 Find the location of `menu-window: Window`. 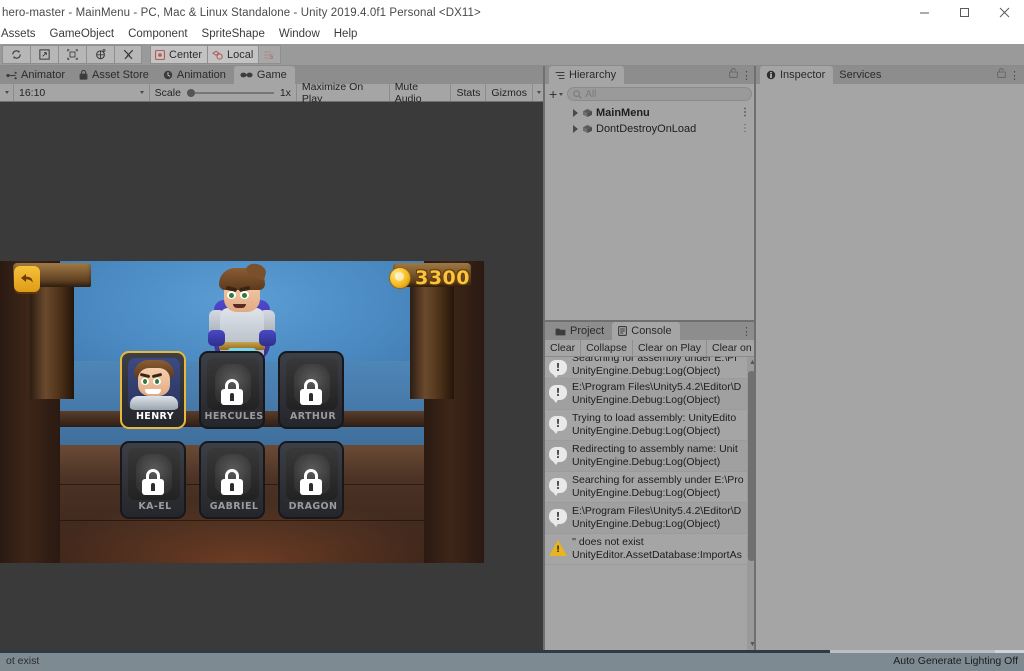

menu-window: Window is located at coordinates (299, 34).